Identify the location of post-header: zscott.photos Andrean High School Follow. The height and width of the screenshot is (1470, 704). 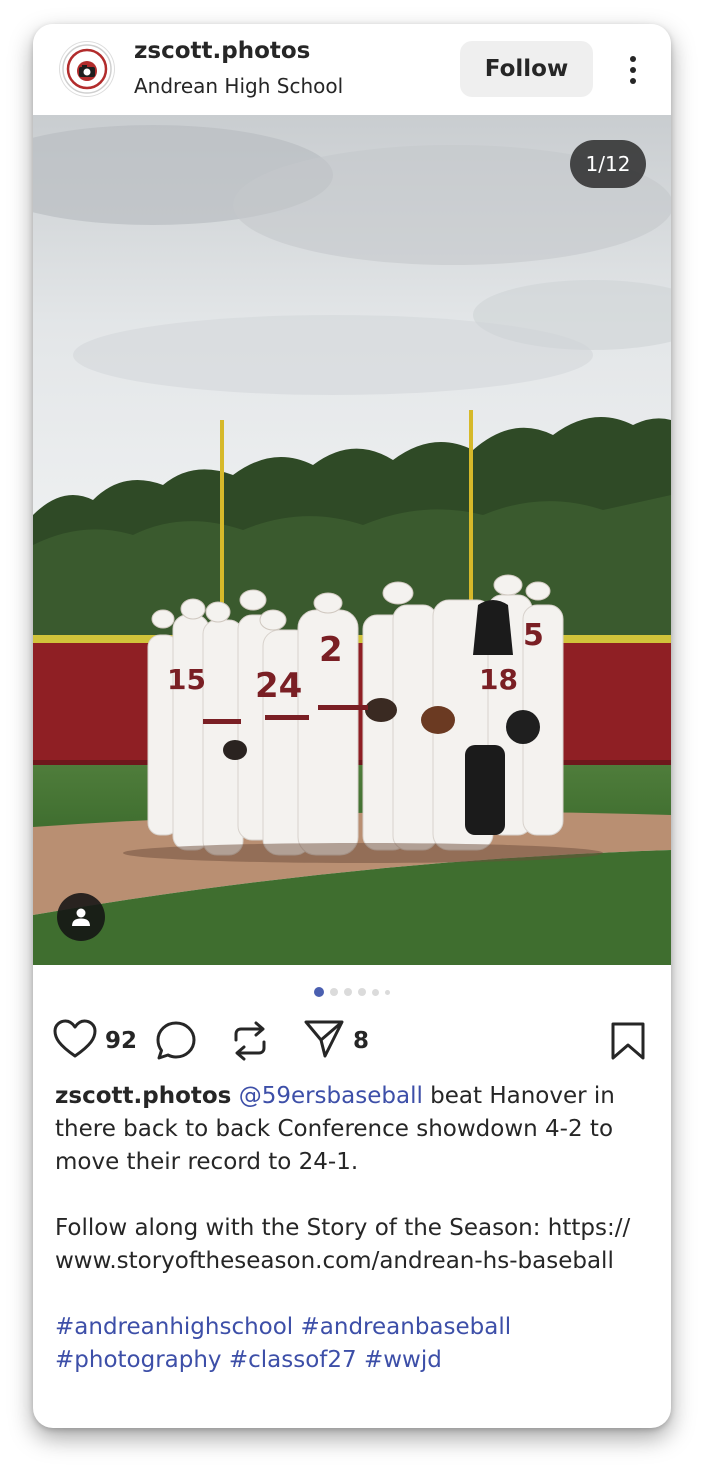
(352, 69).